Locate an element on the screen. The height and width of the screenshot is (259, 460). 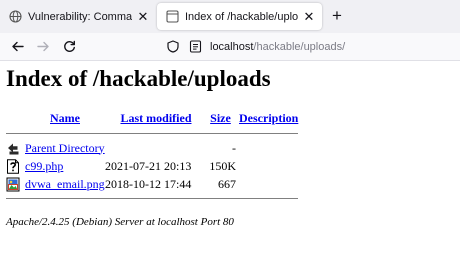
page-info-icon is located at coordinates (195, 47).